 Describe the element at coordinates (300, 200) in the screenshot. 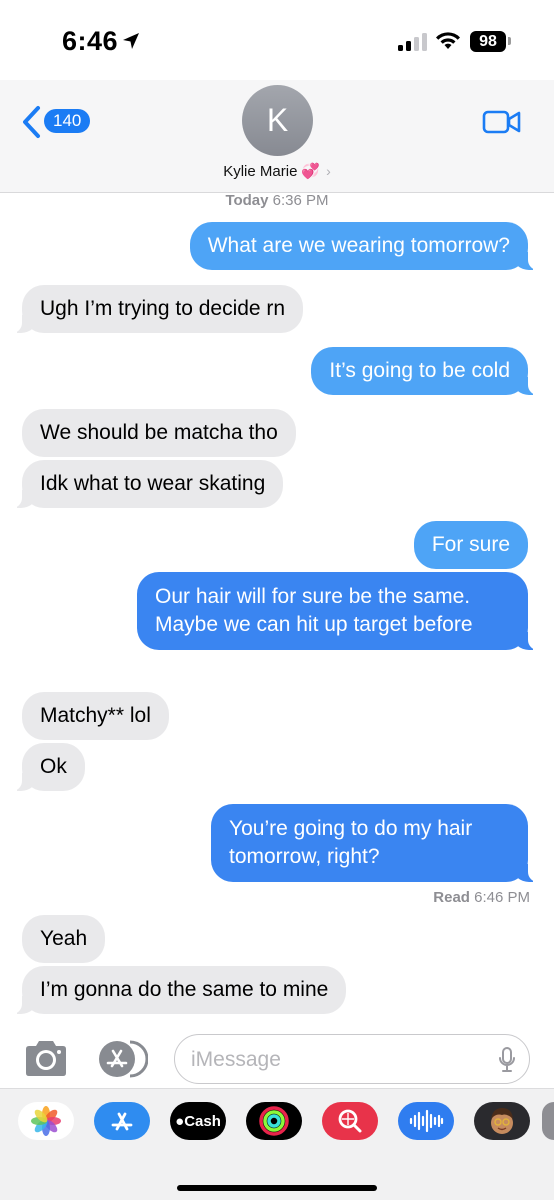

I see `timestamp-time: 6:36 PM` at that location.